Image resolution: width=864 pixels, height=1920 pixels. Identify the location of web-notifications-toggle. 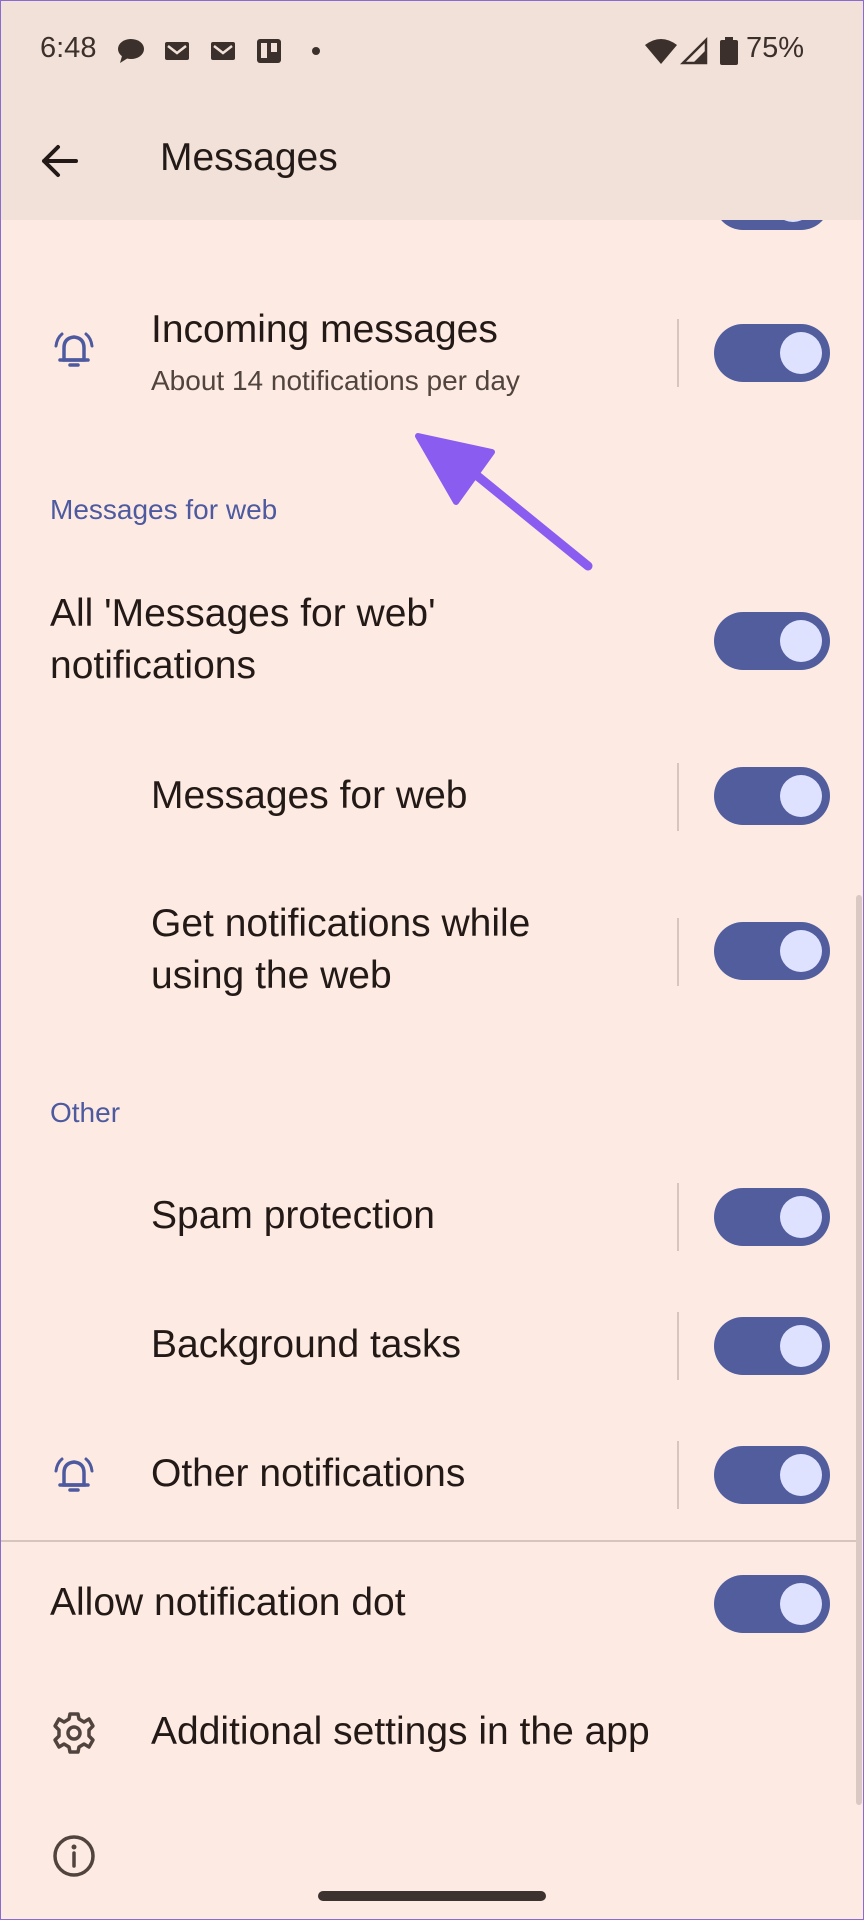
(772, 951).